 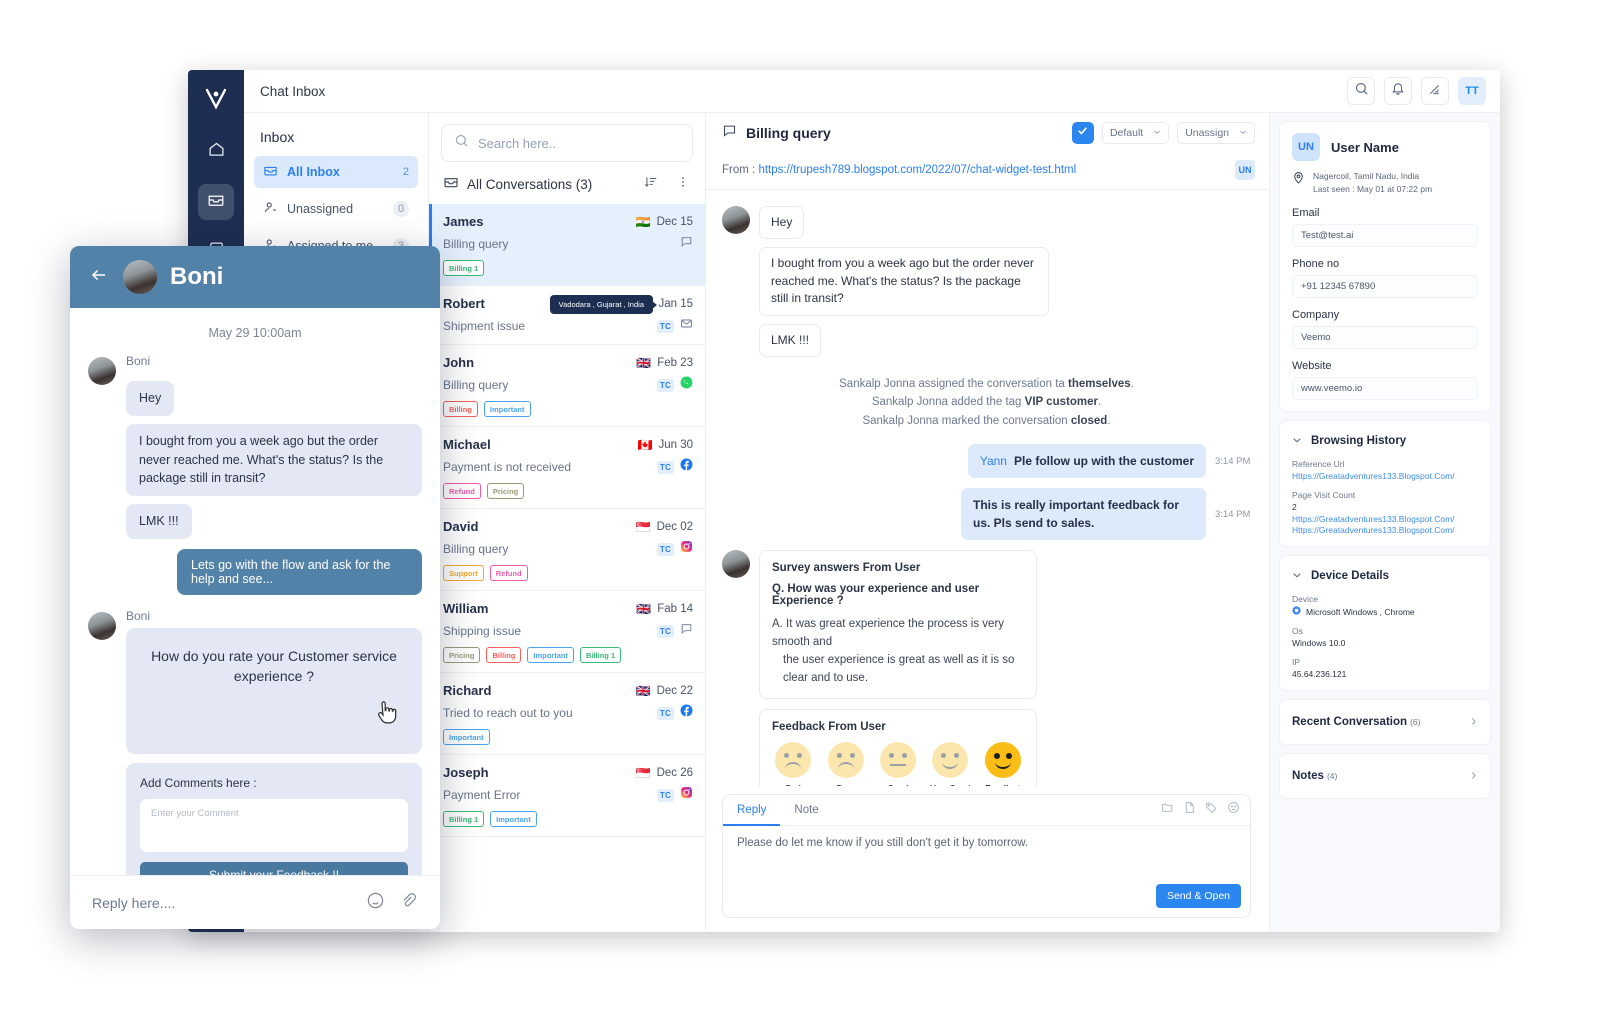 I want to click on default-select: Default, so click(x=1135, y=133).